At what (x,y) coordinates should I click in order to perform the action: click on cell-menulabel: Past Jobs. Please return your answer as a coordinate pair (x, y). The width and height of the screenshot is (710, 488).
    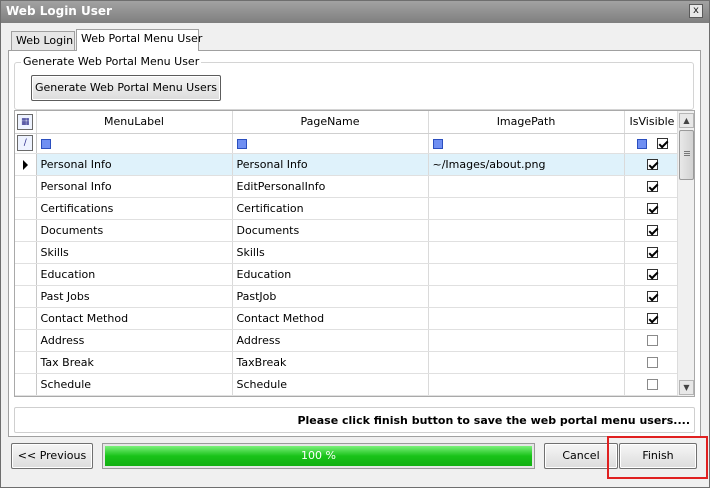
    Looking at the image, I should click on (134, 296).